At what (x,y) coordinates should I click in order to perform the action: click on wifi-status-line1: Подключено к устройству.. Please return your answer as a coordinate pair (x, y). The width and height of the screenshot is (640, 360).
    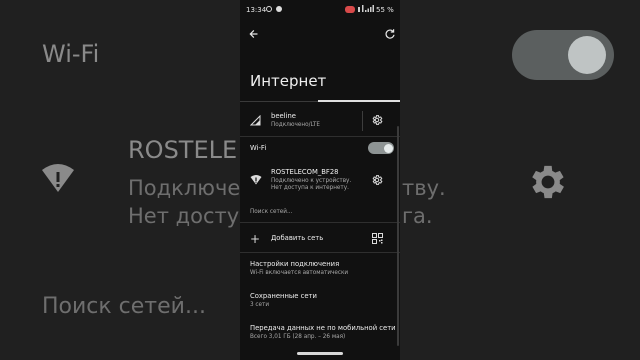
    Looking at the image, I should click on (311, 181).